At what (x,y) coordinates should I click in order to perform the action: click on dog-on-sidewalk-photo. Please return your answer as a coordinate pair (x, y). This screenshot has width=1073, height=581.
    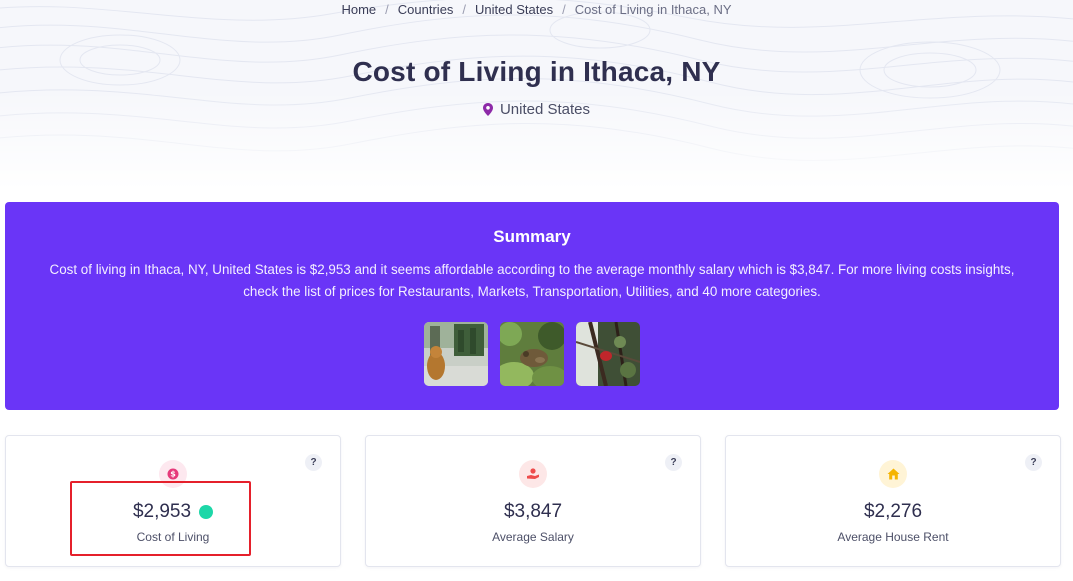
    Looking at the image, I should click on (456, 354).